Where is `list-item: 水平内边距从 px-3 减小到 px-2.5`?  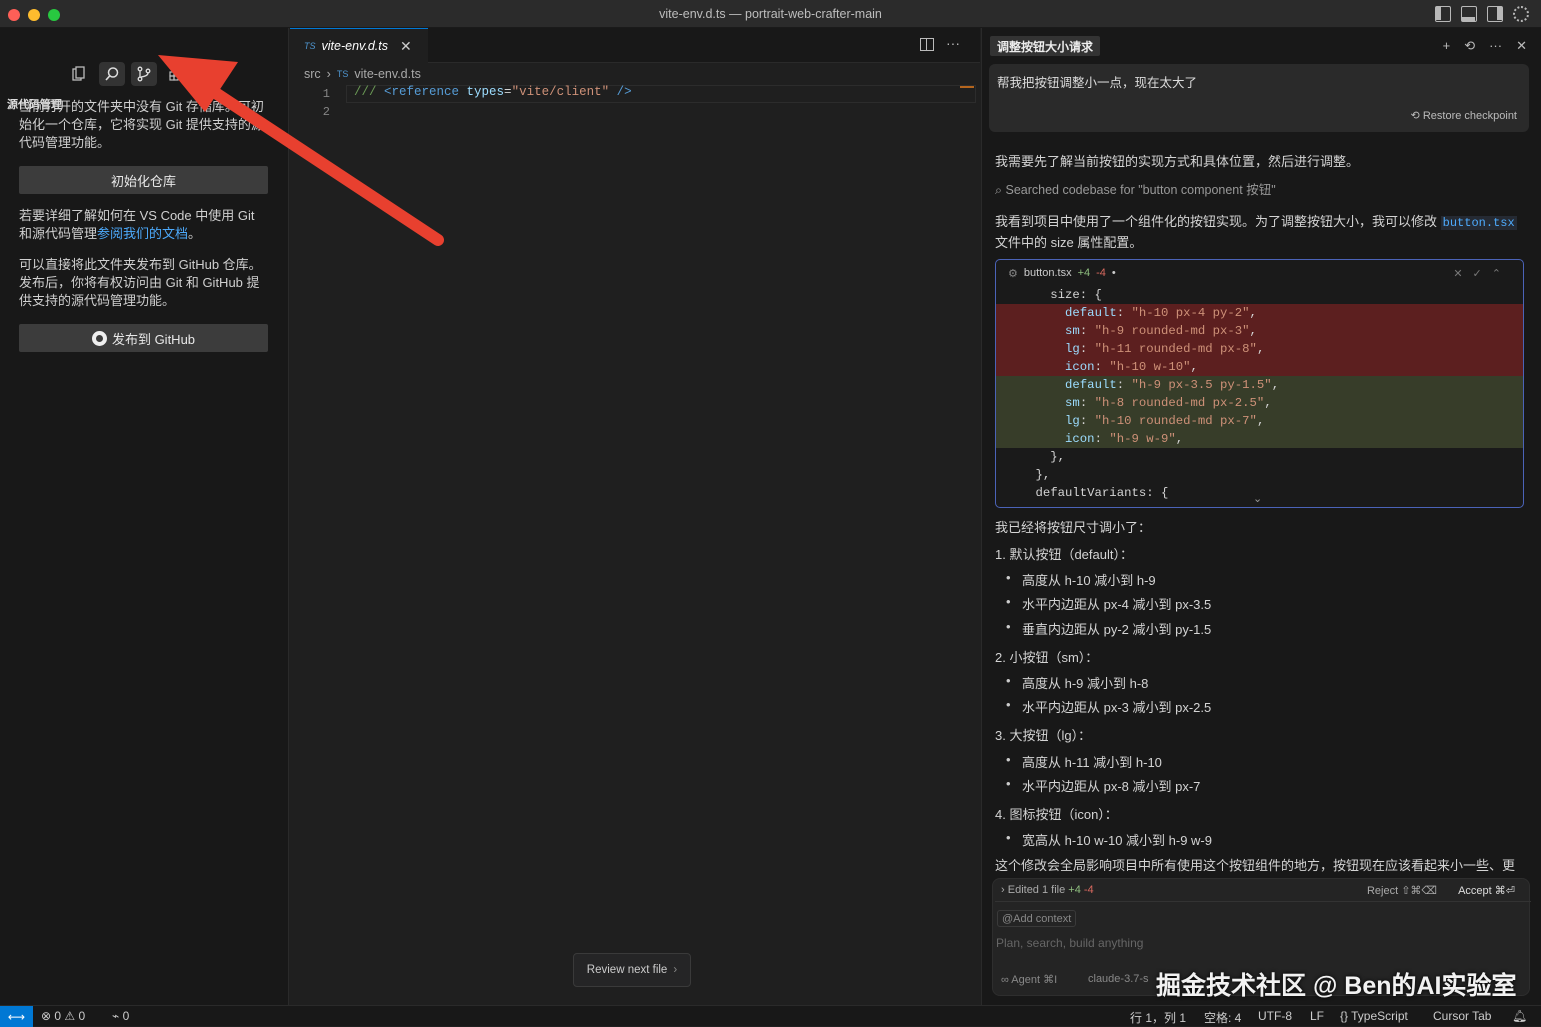
list-item: 水平内边距从 px-3 减小到 px-2.5 is located at coordinates (1108, 706).